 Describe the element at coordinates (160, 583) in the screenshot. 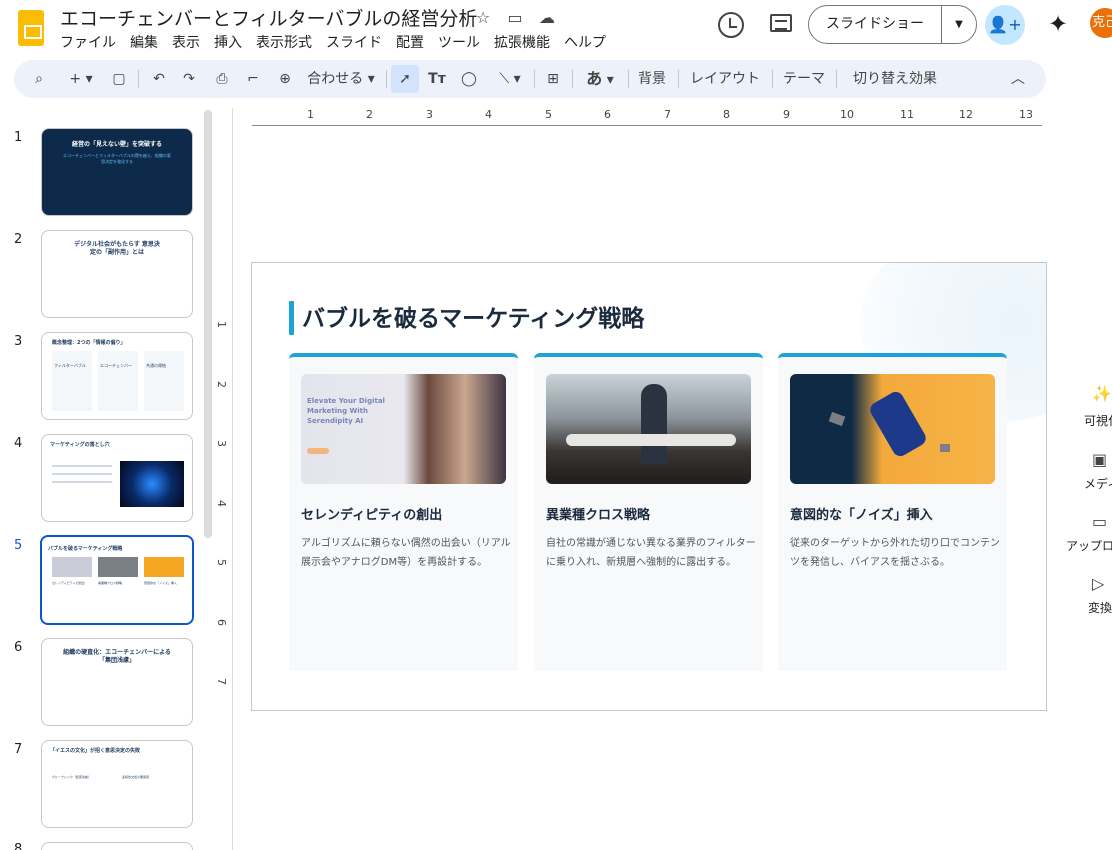

I see `thumb-col: 意図的な「ノイズ」挿入` at that location.